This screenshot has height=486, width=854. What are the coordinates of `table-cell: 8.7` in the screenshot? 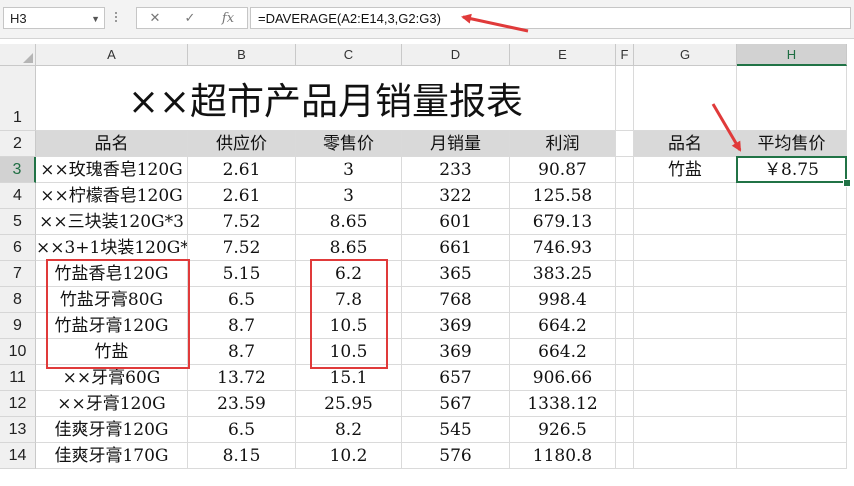 It's located at (242, 326).